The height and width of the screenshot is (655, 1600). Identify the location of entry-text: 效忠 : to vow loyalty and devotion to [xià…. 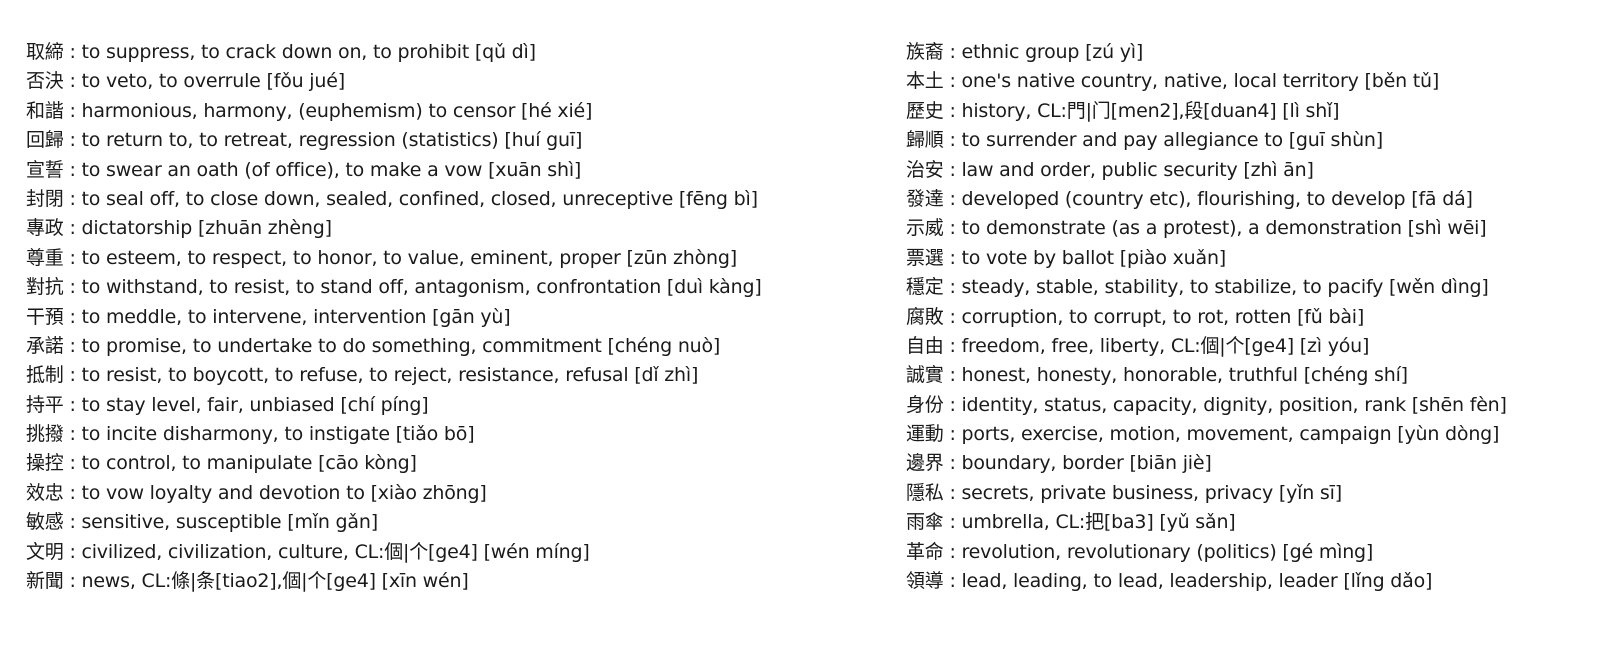
(256, 492).